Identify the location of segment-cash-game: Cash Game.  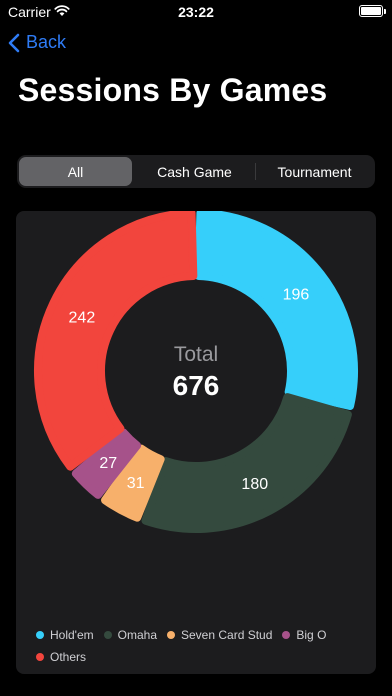
(194, 171).